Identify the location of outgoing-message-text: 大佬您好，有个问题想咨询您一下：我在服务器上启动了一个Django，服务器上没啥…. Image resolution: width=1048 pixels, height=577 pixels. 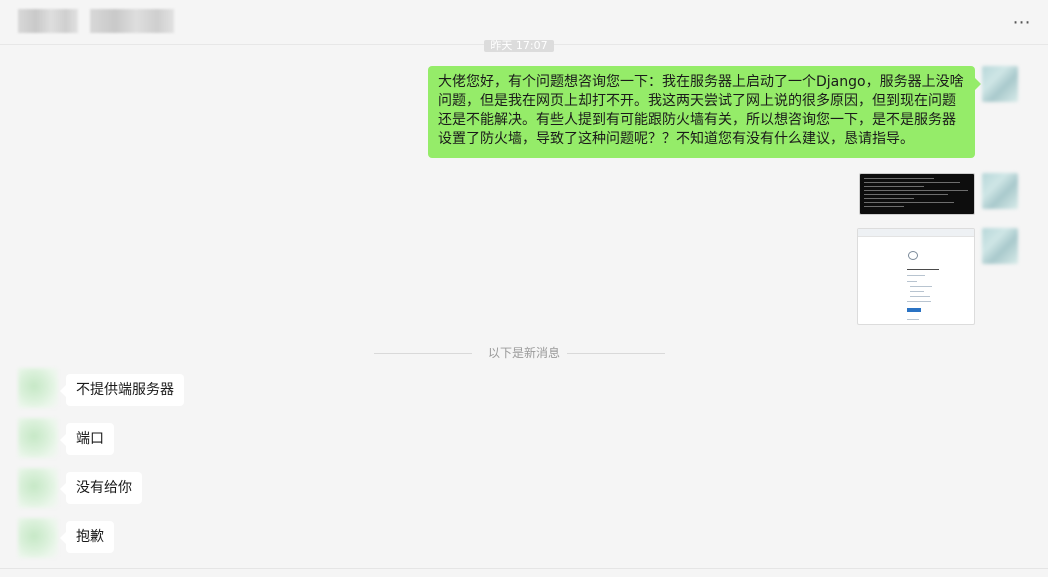
(701, 110).